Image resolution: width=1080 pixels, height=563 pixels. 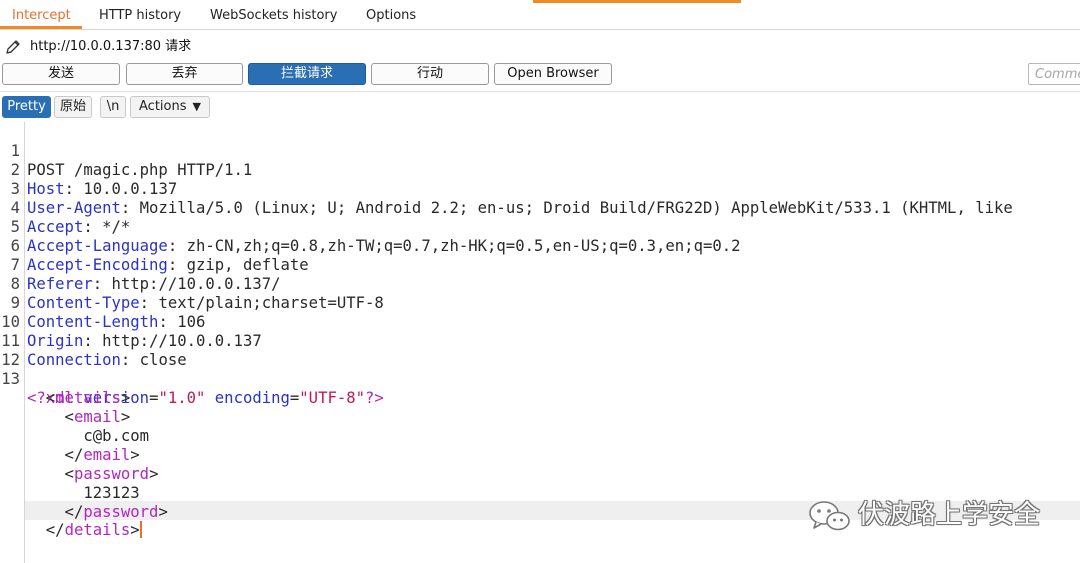 What do you see at coordinates (540, 246) in the screenshot?
I see `code-line: 6 Accept-Encoding: gzip, deflate` at bounding box center [540, 246].